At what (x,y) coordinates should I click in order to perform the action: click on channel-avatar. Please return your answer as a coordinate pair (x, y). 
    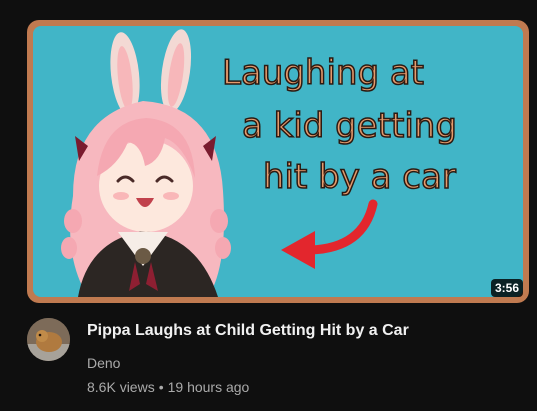
    Looking at the image, I should click on (48, 339).